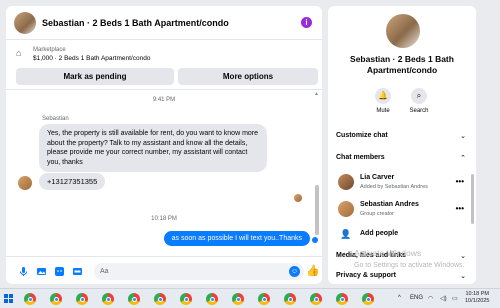 This screenshot has height=308, width=500. Describe the element at coordinates (41, 271) in the screenshot. I see `image-icon` at that location.